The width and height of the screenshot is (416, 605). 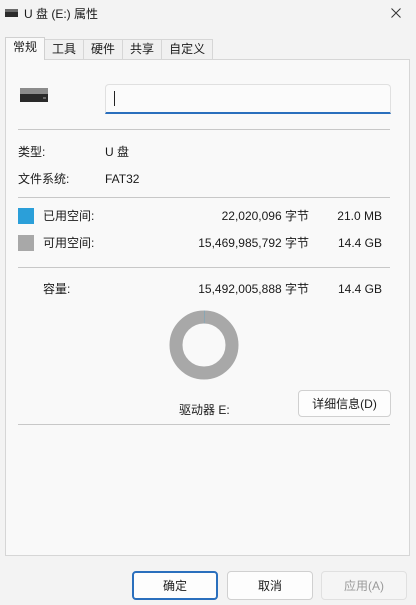 I want to click on tab-sharing: 共享, so click(x=142, y=49).